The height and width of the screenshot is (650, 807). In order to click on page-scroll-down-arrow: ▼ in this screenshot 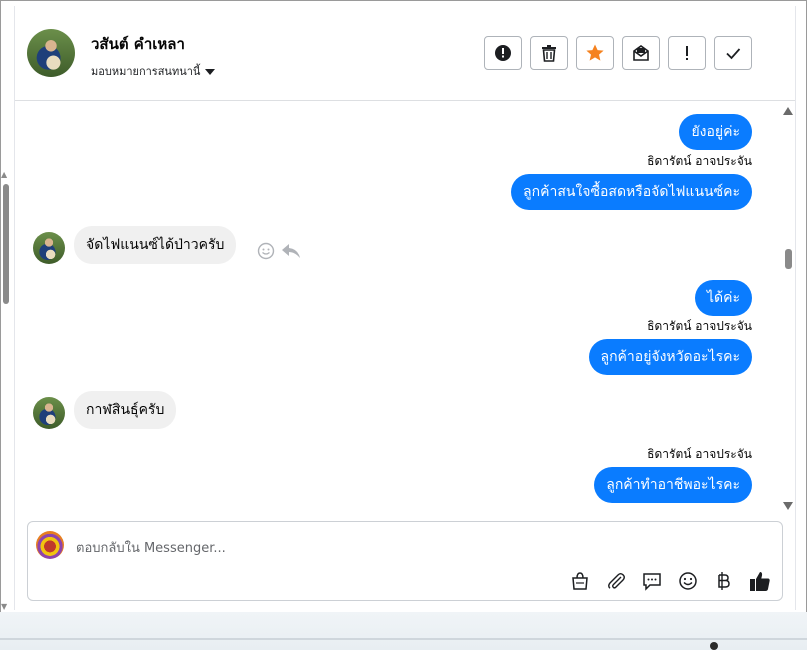, I will do `click(4, 606)`.